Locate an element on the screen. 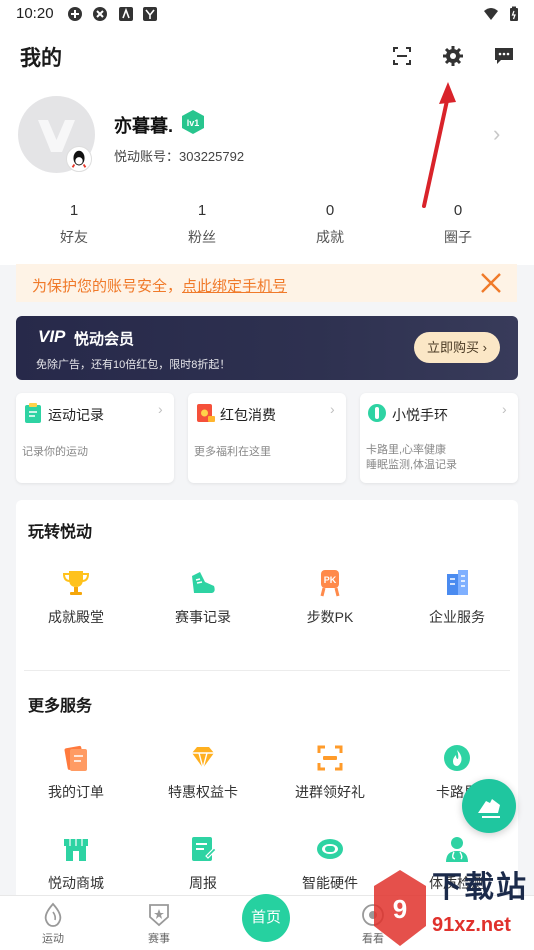 The image size is (534, 950). grid-item-label: 步数PK is located at coordinates (330, 617).